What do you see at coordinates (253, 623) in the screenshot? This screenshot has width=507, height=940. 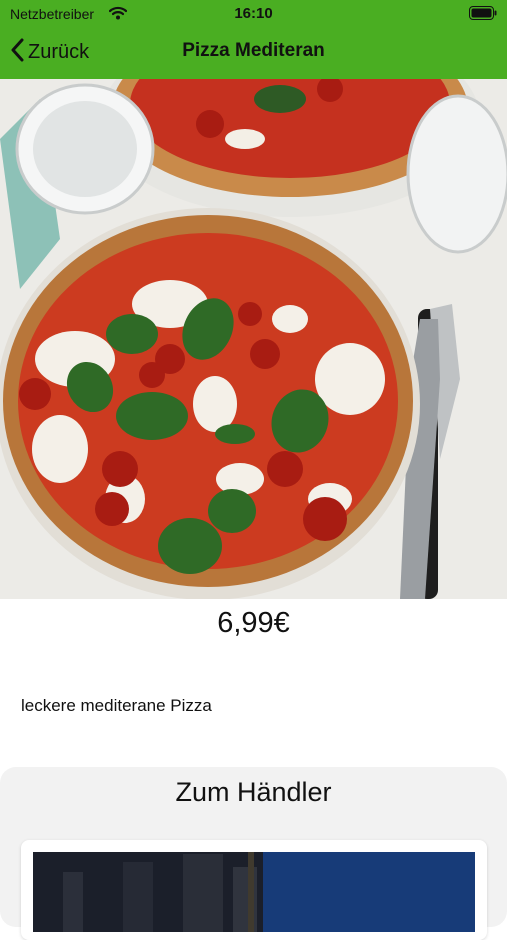 I see `product-price: 6,99€` at bounding box center [253, 623].